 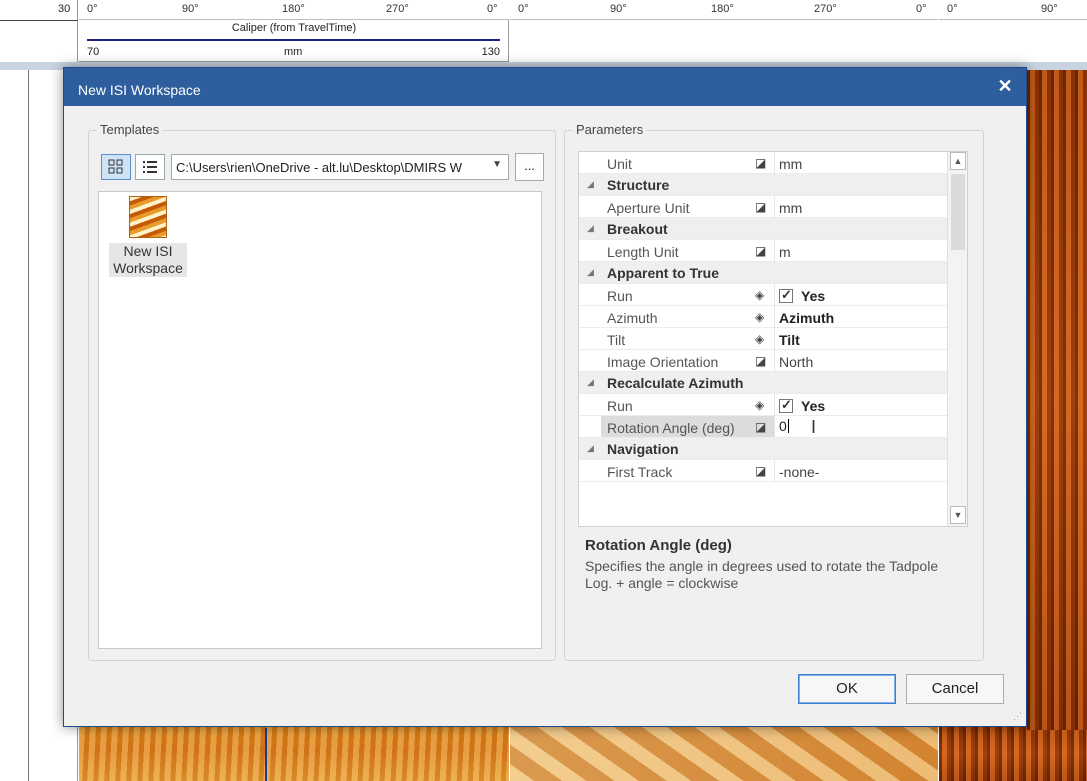 What do you see at coordinates (643, 449) in the screenshot?
I see `category-name: Navigation` at bounding box center [643, 449].